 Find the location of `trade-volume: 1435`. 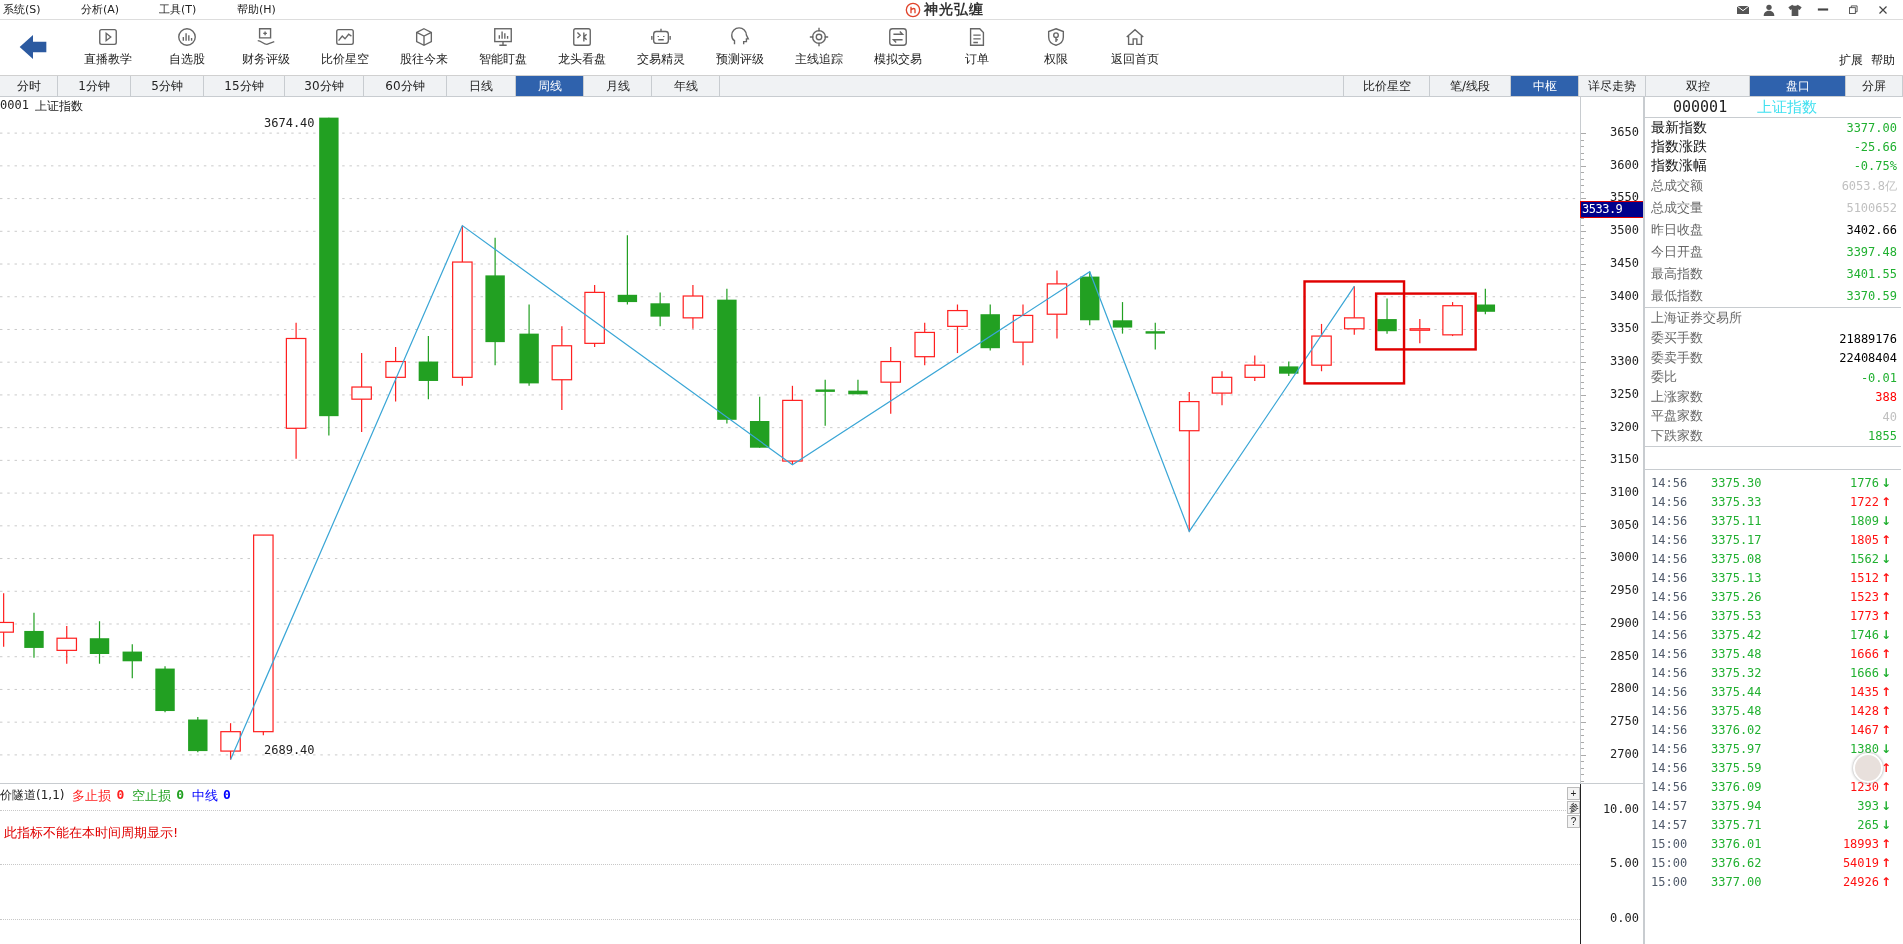

trade-volume: 1435 is located at coordinates (1864, 691).